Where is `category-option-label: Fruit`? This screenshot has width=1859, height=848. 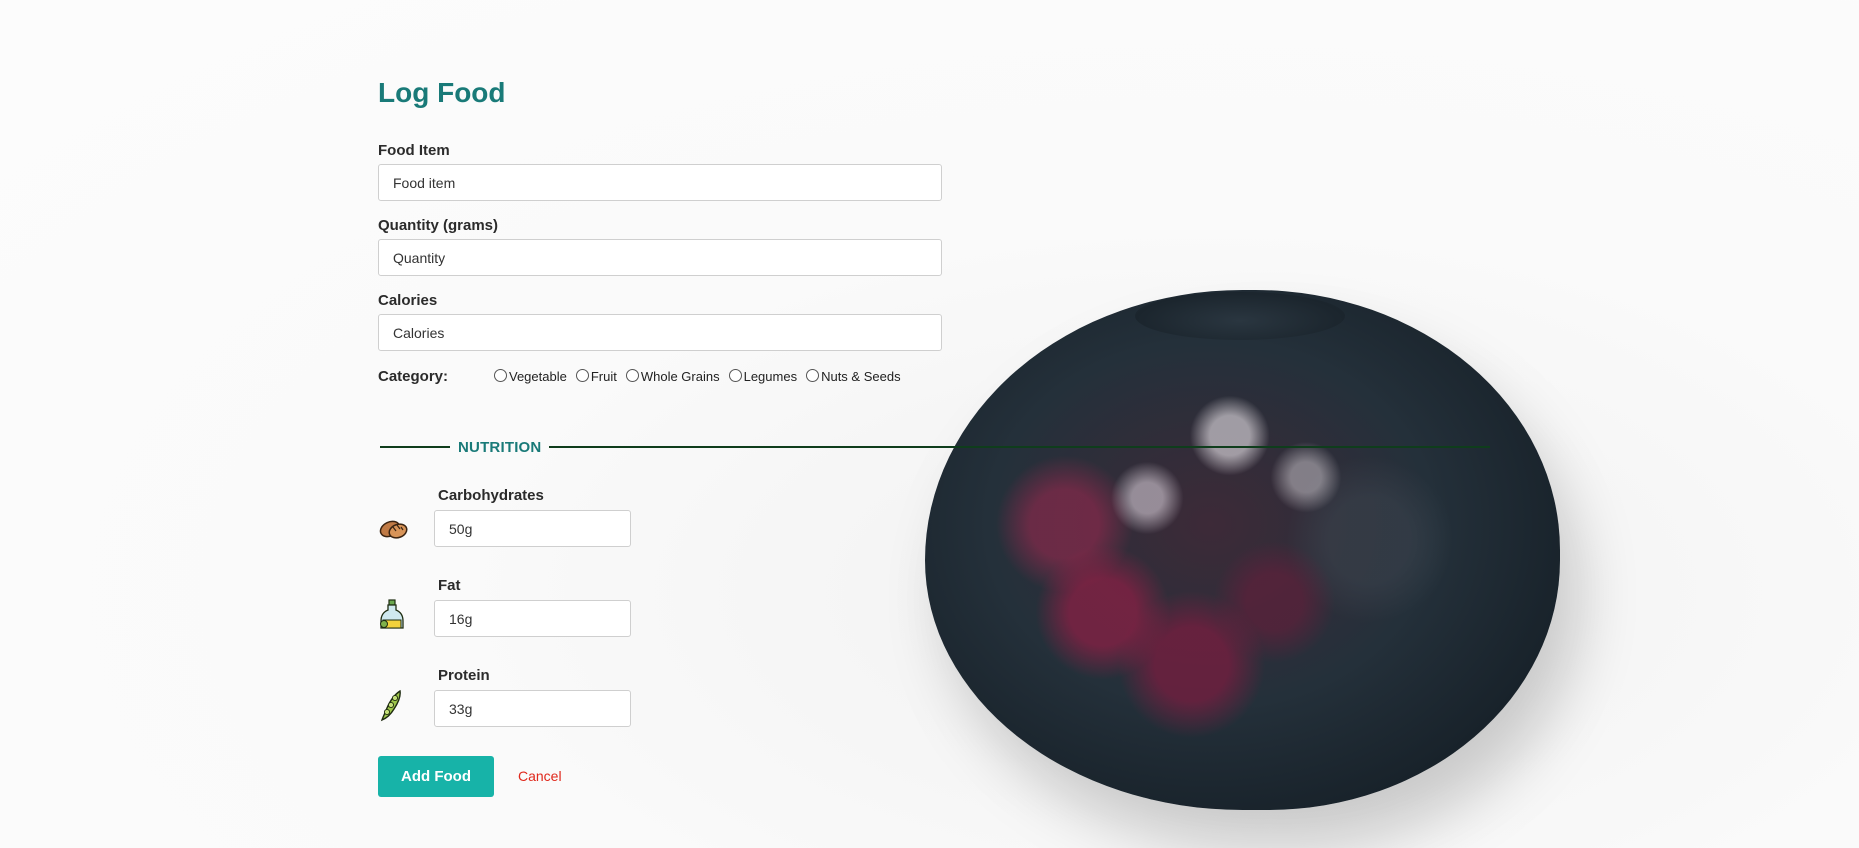
category-option-label: Fruit is located at coordinates (603, 376).